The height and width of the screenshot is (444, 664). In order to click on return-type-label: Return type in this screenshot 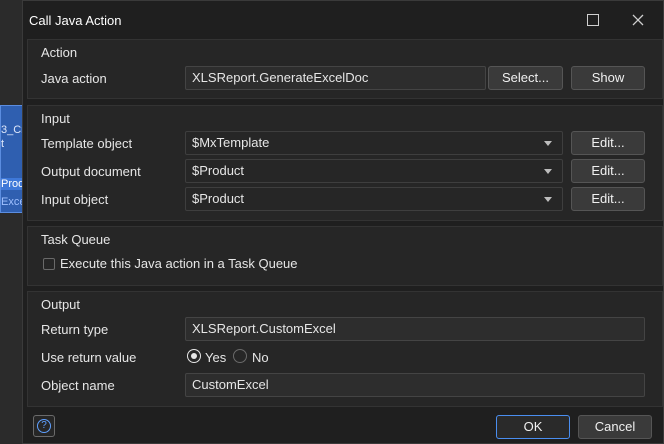, I will do `click(75, 329)`.